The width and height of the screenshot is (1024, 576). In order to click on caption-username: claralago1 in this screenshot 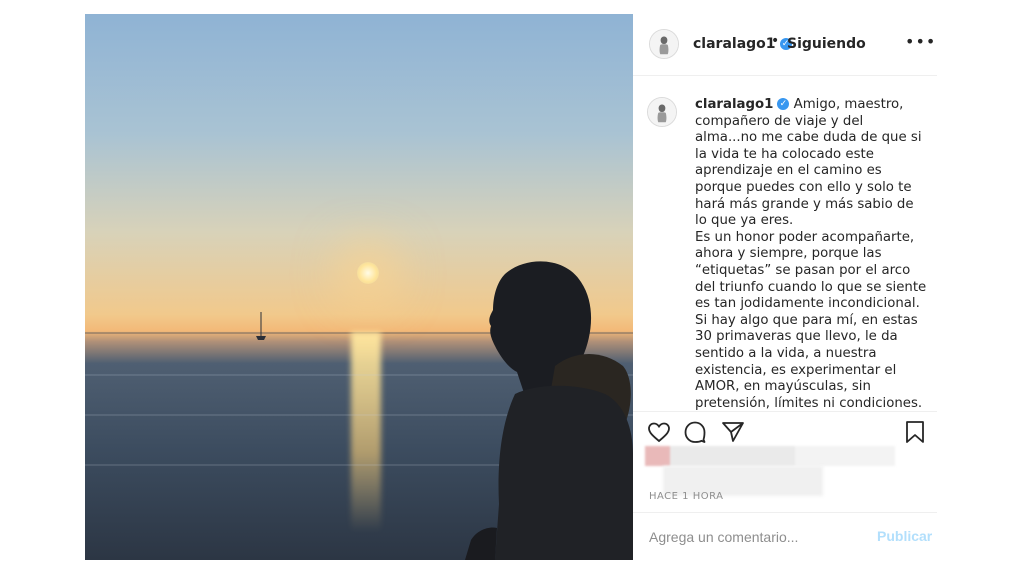, I will do `click(734, 104)`.